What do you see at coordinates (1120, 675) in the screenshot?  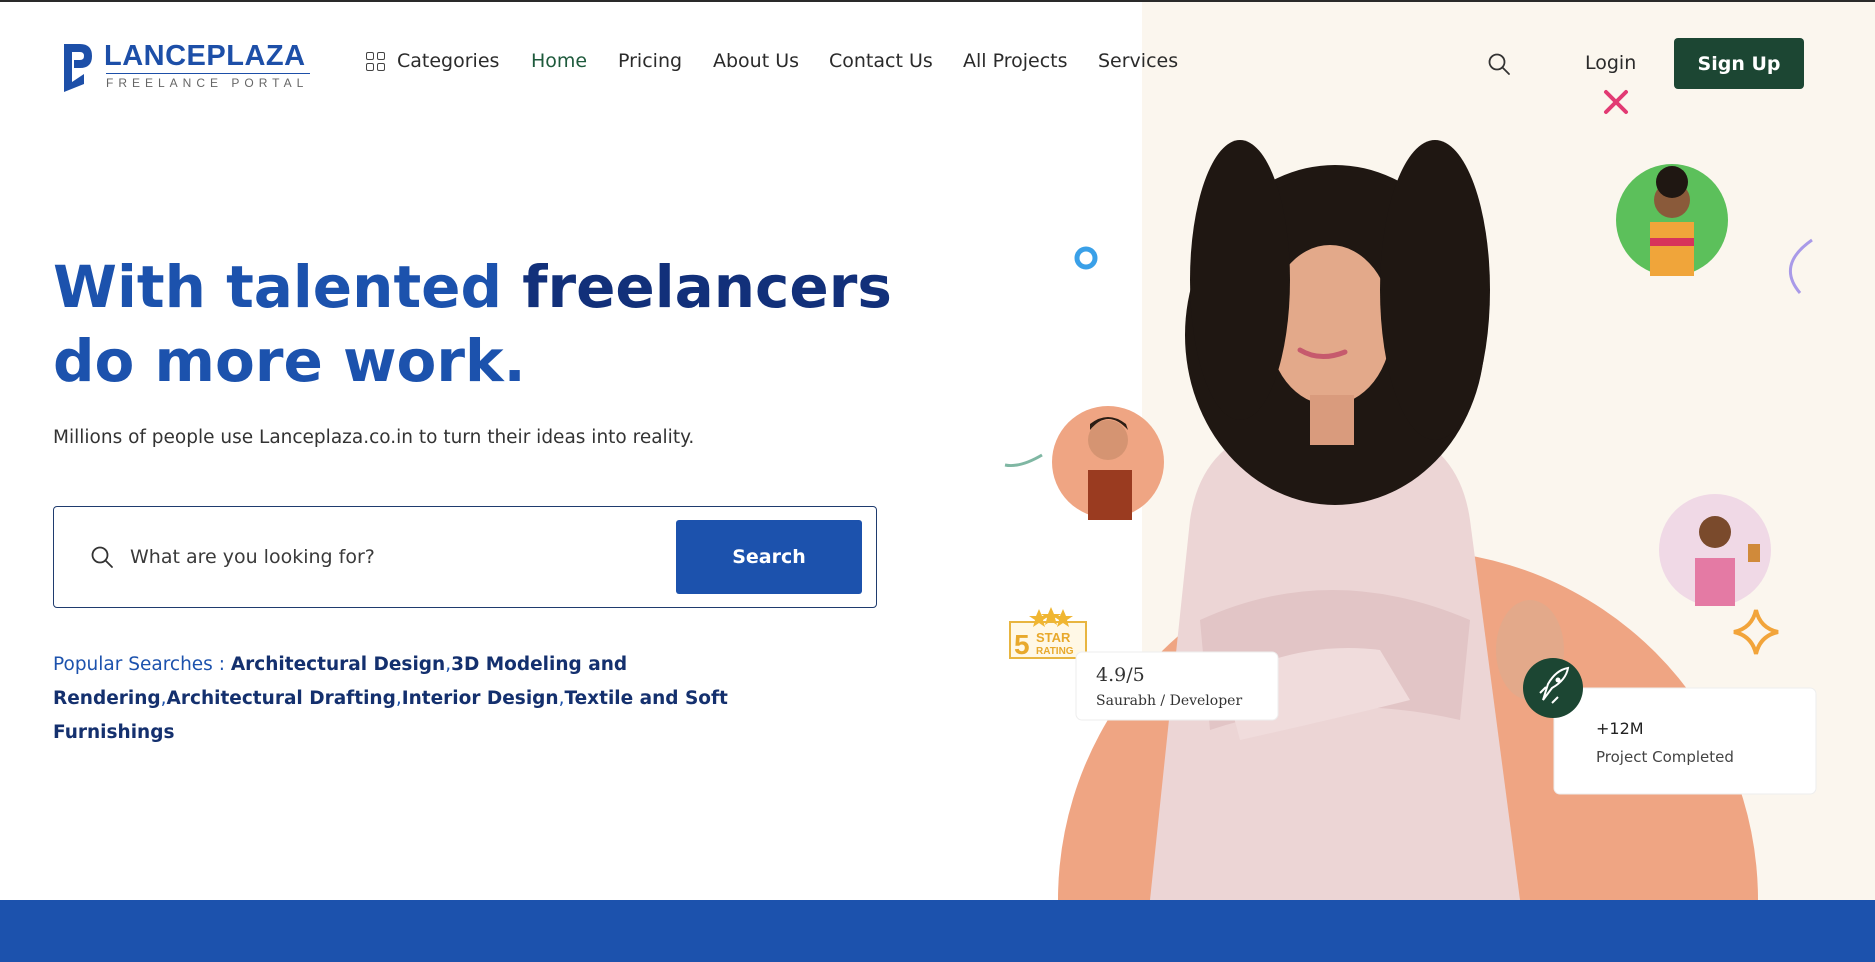 I see `rating-value: 4.9/5` at bounding box center [1120, 675].